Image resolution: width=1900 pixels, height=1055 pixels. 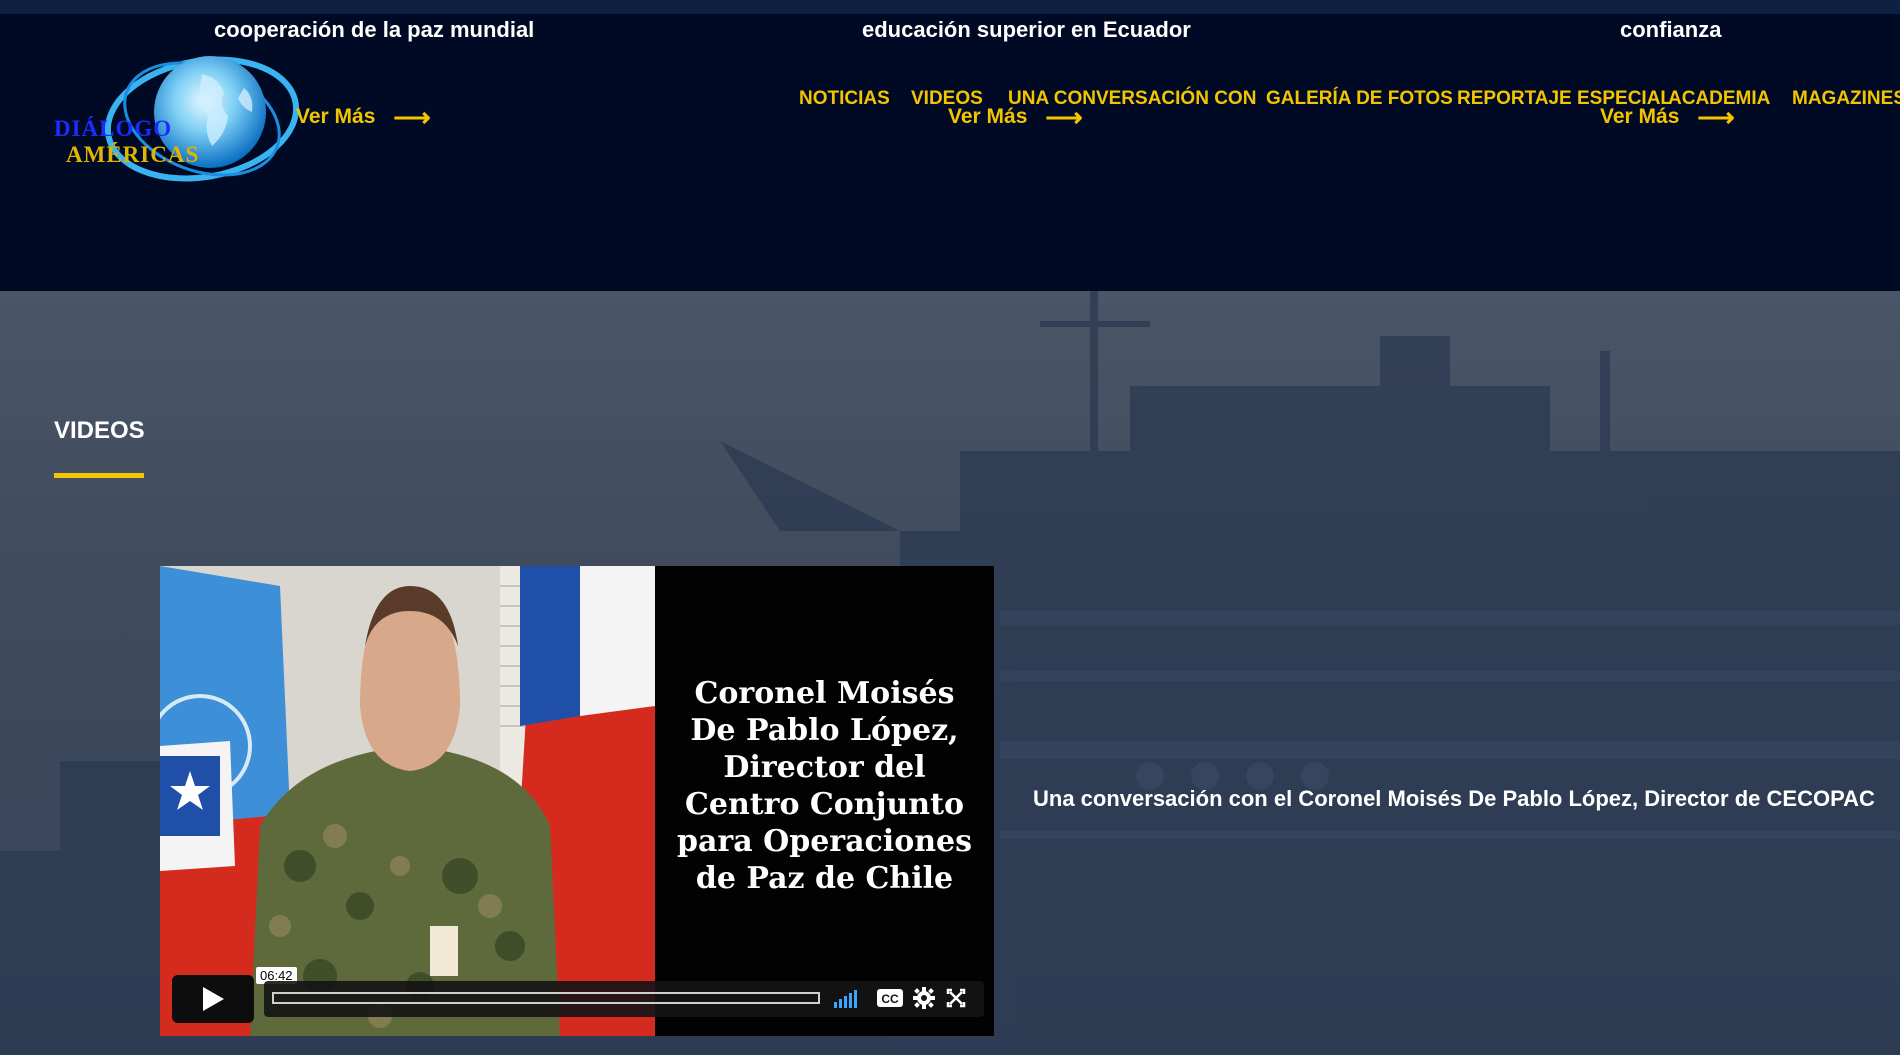 I want to click on control-bar: CC, so click(x=624, y=999).